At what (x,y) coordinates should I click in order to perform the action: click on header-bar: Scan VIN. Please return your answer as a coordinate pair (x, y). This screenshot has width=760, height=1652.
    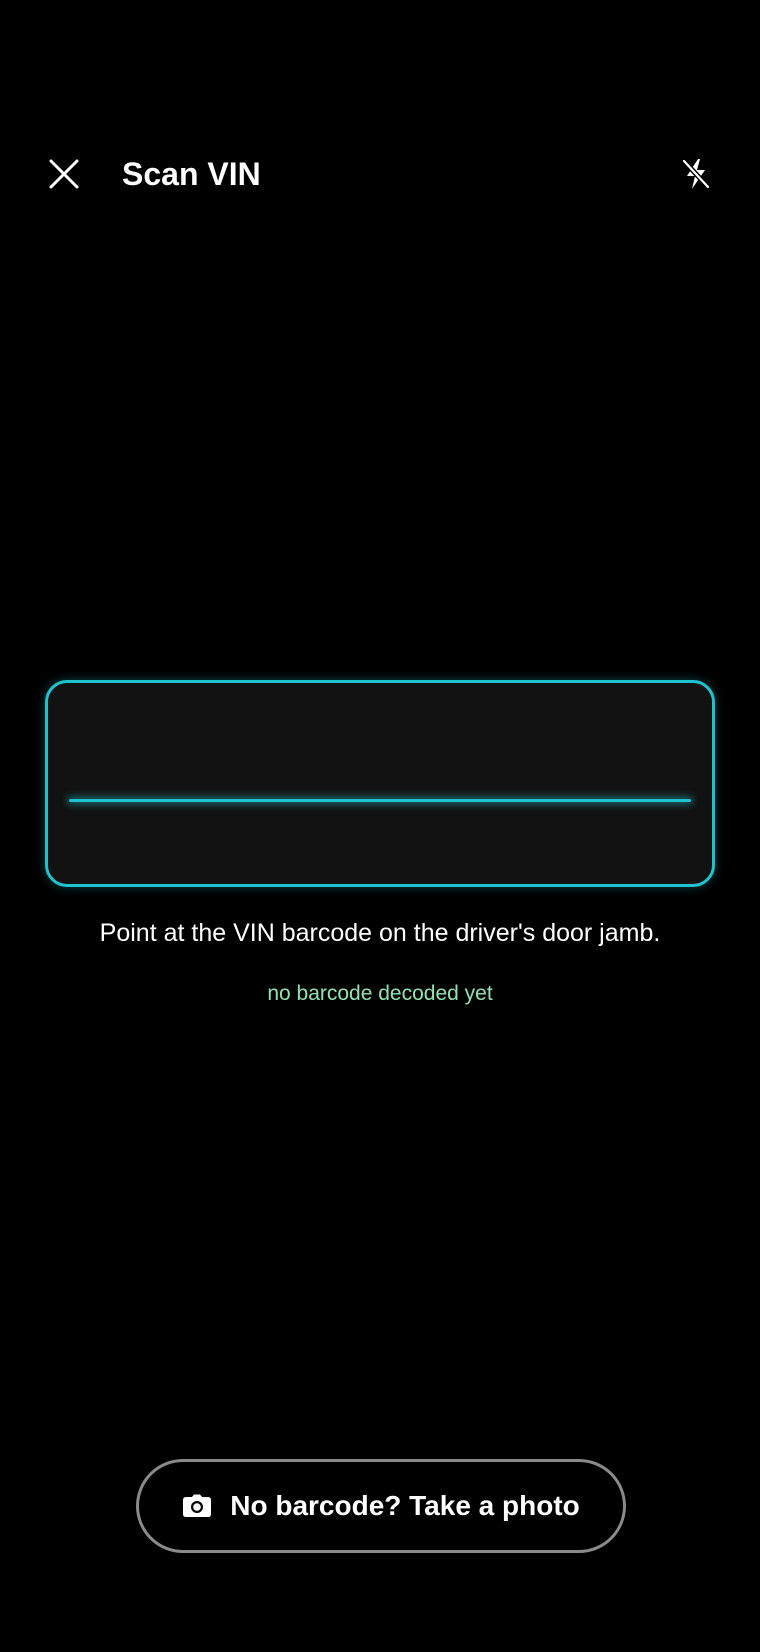
    Looking at the image, I should click on (380, 174).